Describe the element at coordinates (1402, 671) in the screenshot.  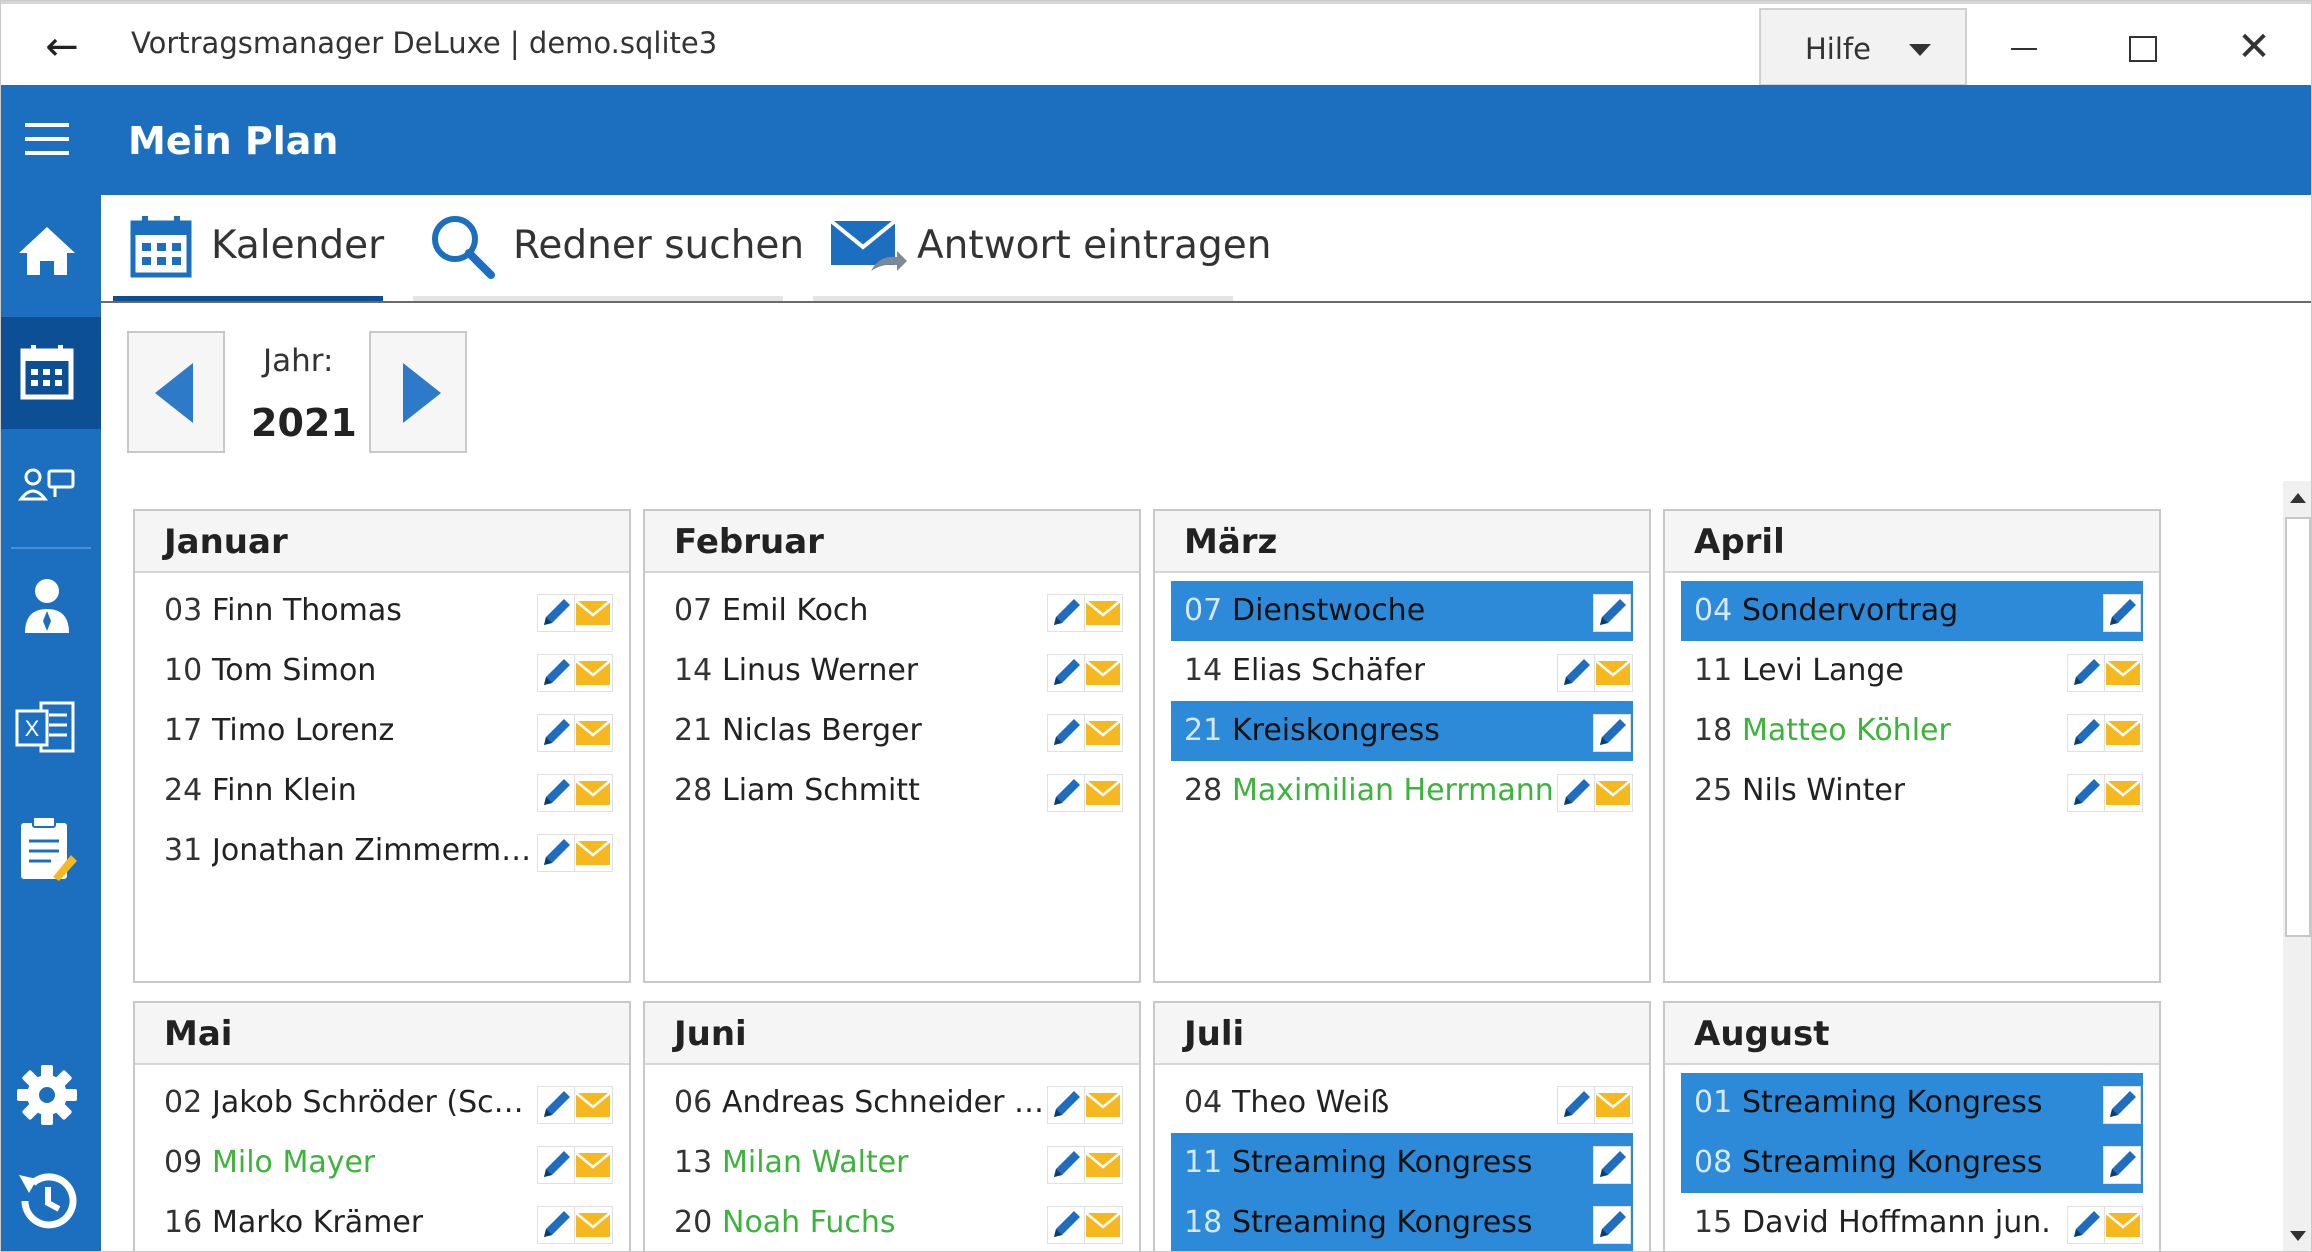
I see `talk-row: 14 Elias Schäfer` at that location.